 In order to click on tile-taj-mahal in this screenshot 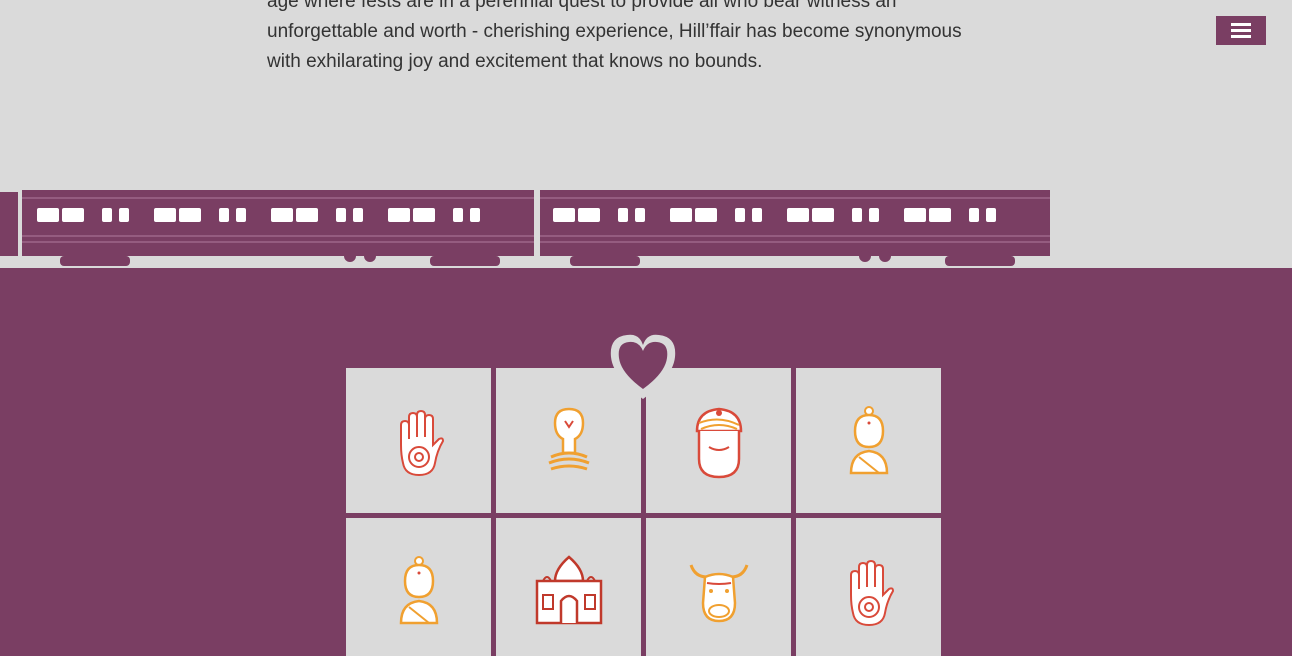, I will do `click(568, 587)`.